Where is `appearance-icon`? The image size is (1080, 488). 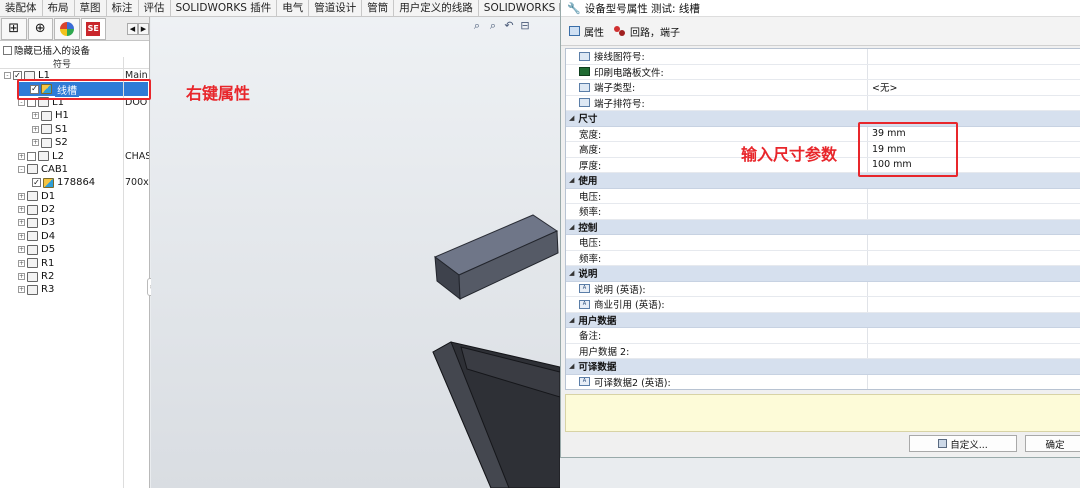
appearance-icon is located at coordinates (66, 28).